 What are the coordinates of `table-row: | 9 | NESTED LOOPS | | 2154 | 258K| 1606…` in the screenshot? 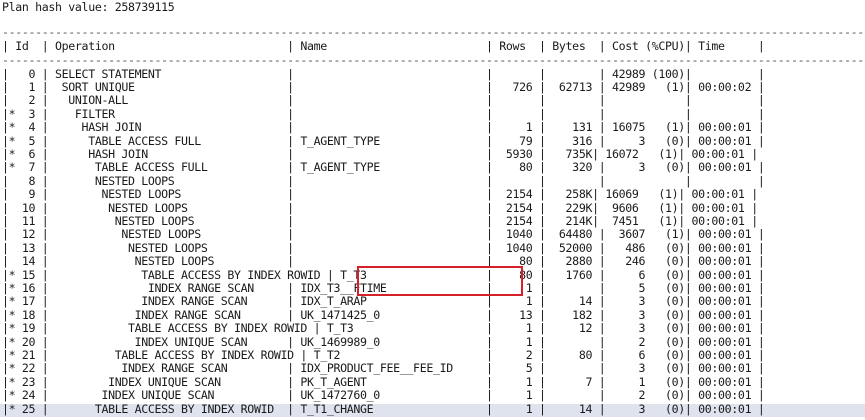 It's located at (380, 194).